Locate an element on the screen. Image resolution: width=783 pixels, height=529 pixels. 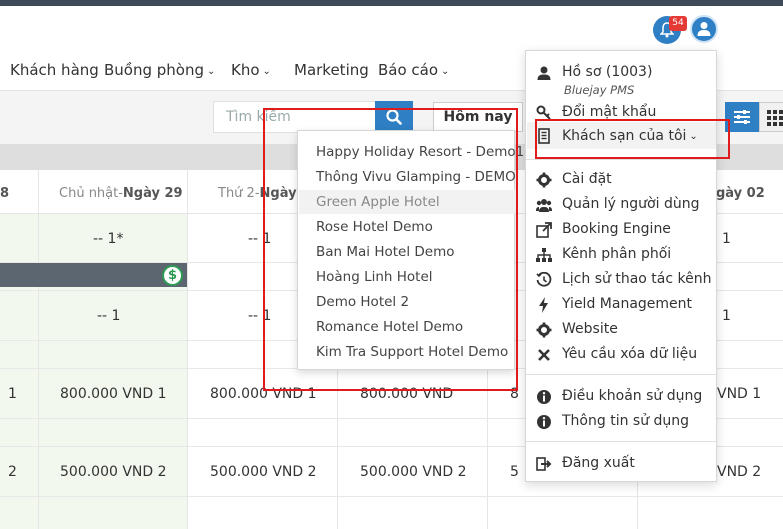
menu-item-website: Website is located at coordinates (590, 329).